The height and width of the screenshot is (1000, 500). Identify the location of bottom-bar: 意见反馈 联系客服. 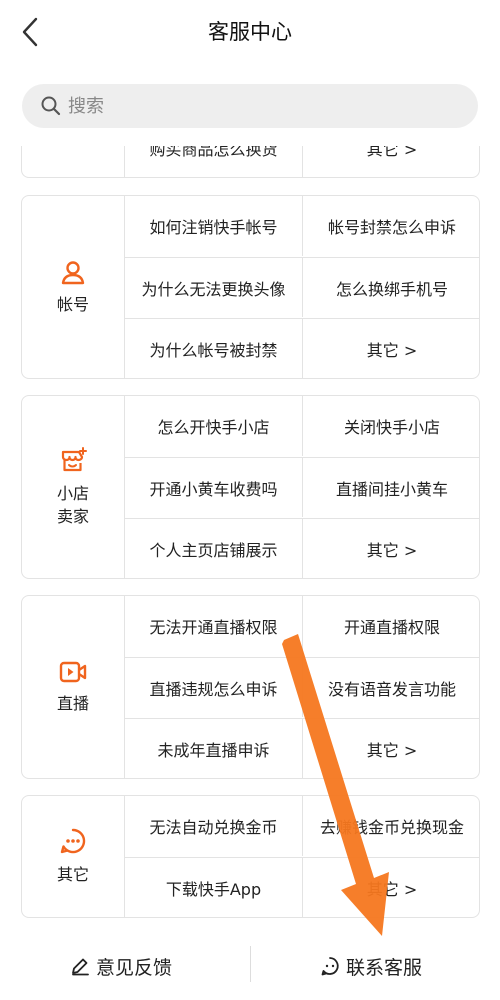
(250, 968).